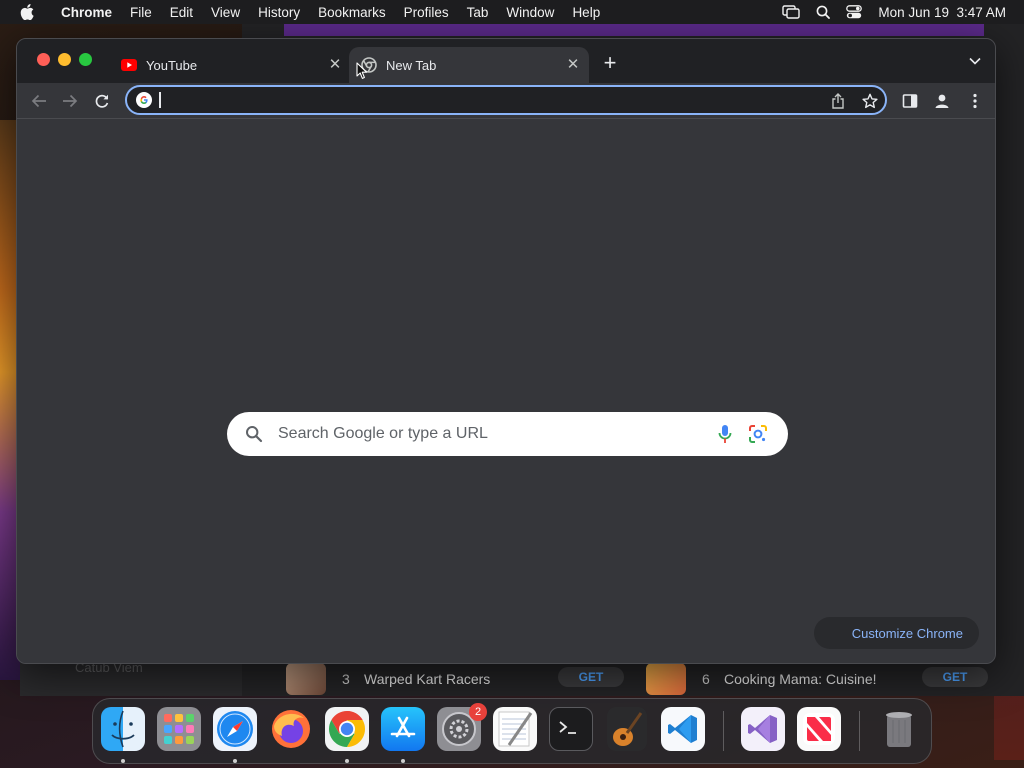 The image size is (1024, 768). What do you see at coordinates (478, 712) in the screenshot?
I see `notification-badge: 2` at bounding box center [478, 712].